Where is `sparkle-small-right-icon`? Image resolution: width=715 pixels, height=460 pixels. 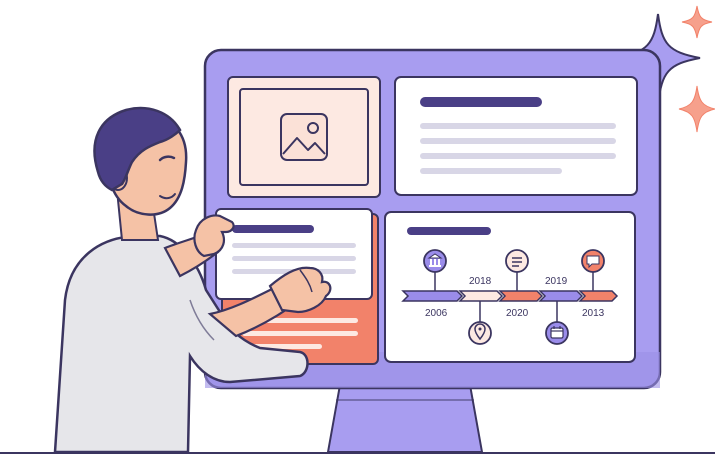 sparkle-small-right-icon is located at coordinates (696, 109).